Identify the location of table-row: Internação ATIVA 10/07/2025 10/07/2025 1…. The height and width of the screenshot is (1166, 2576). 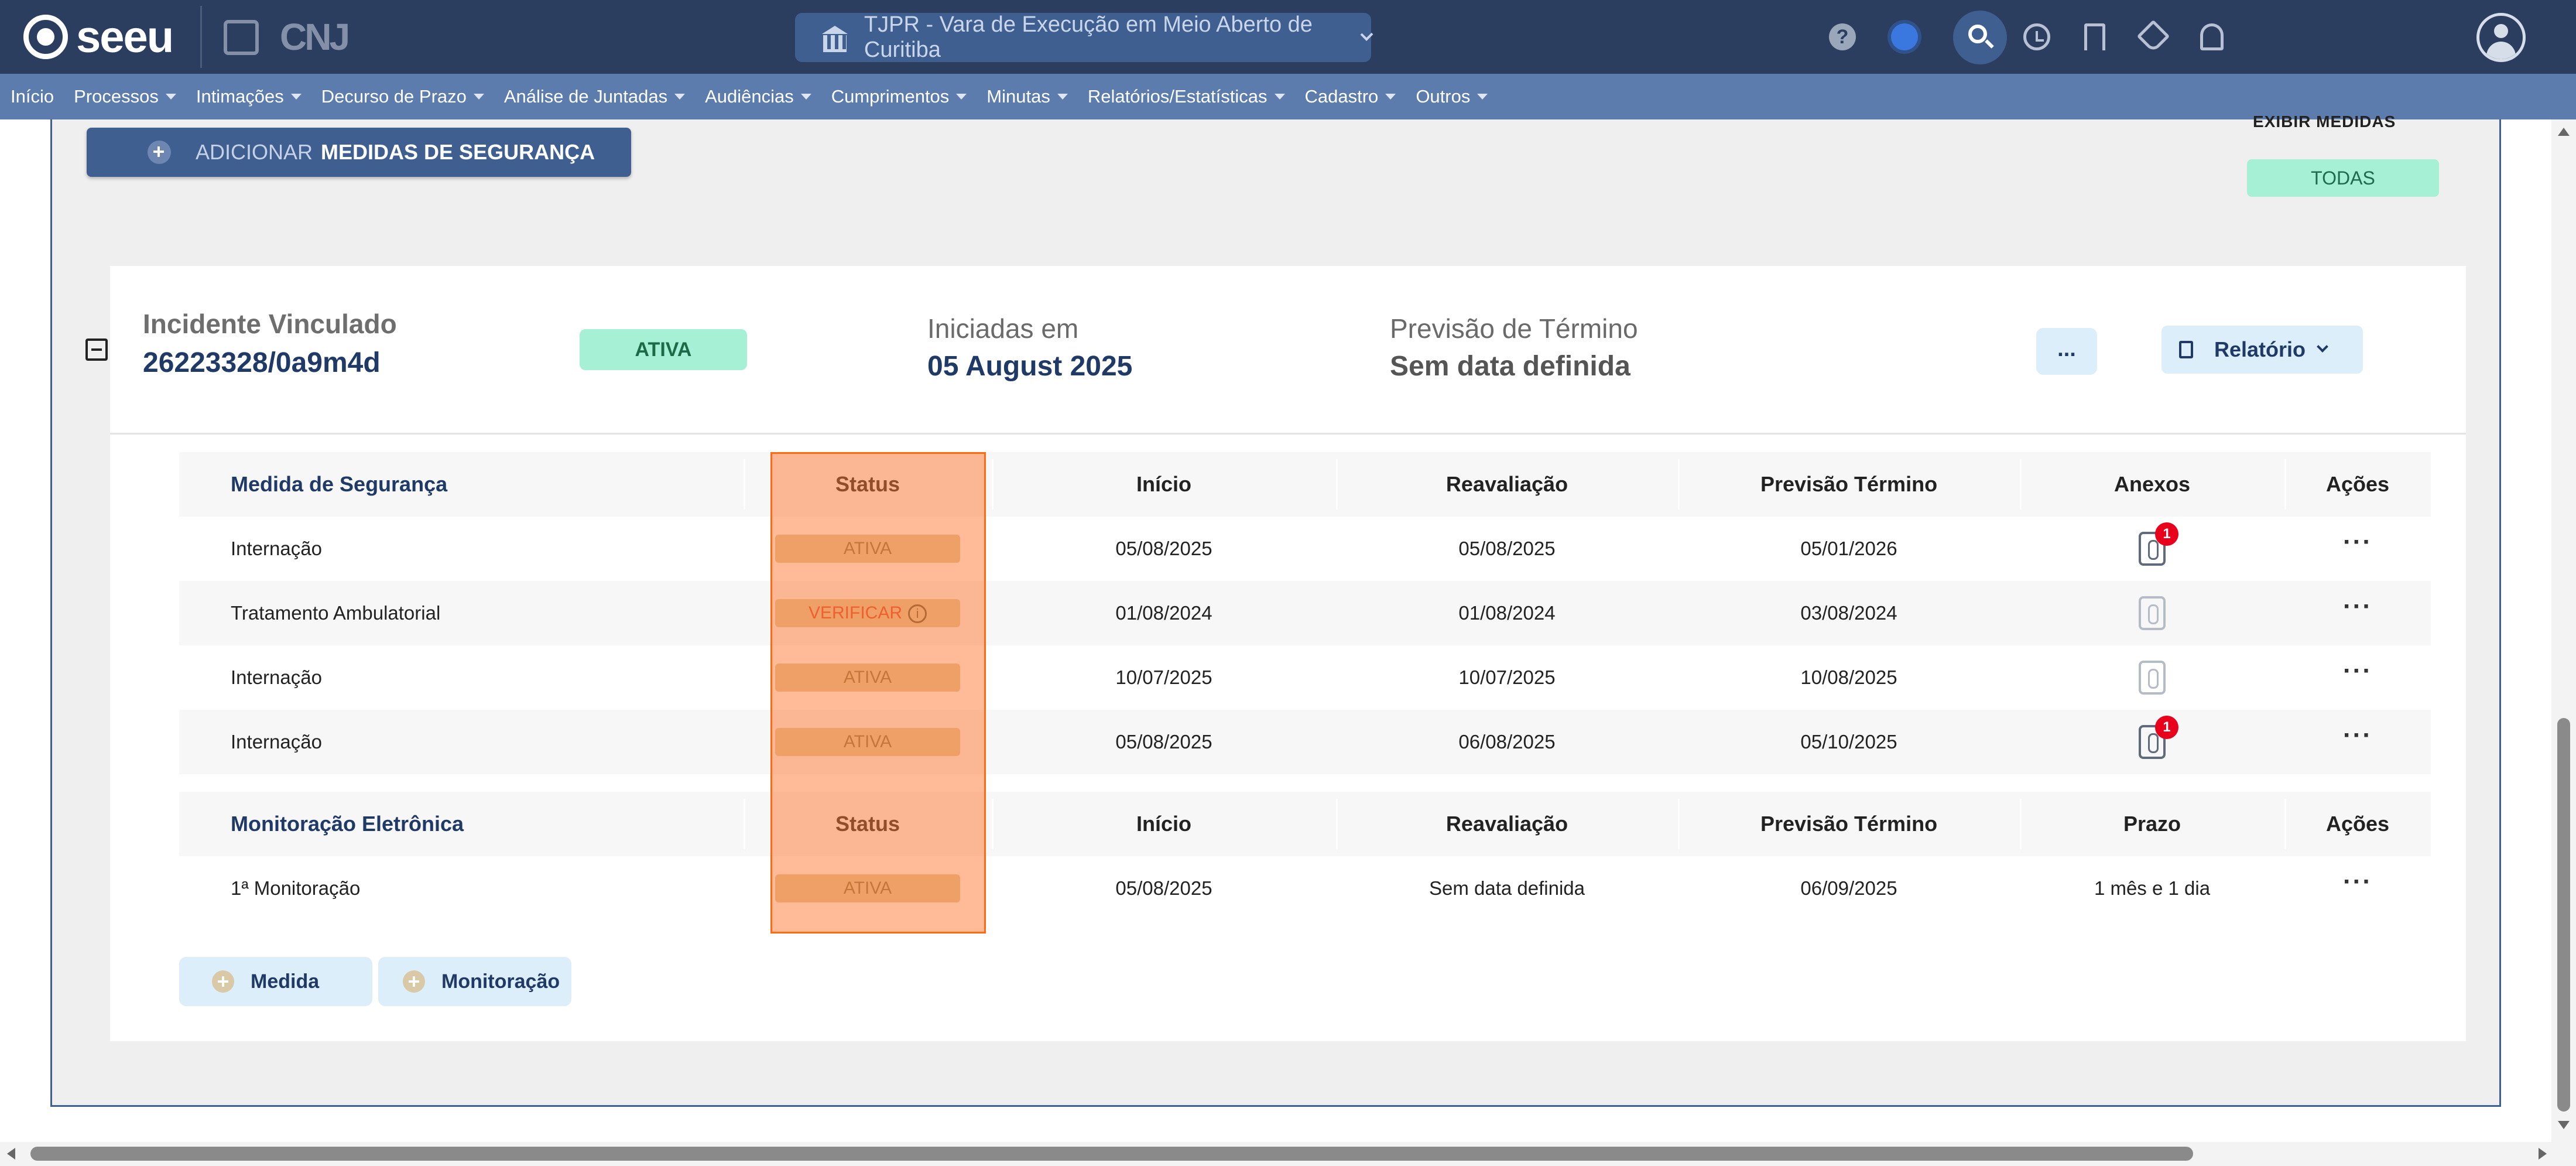
(1305, 677).